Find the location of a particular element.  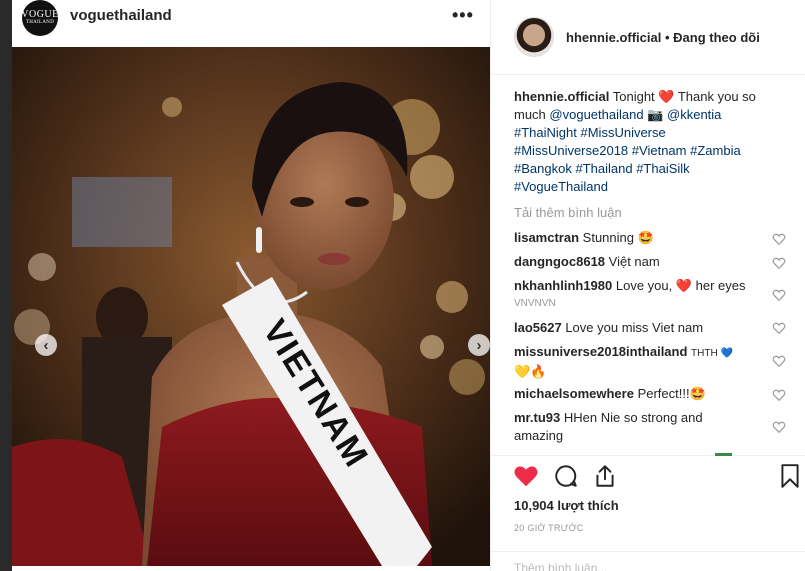

actions-divider is located at coordinates (648, 455).